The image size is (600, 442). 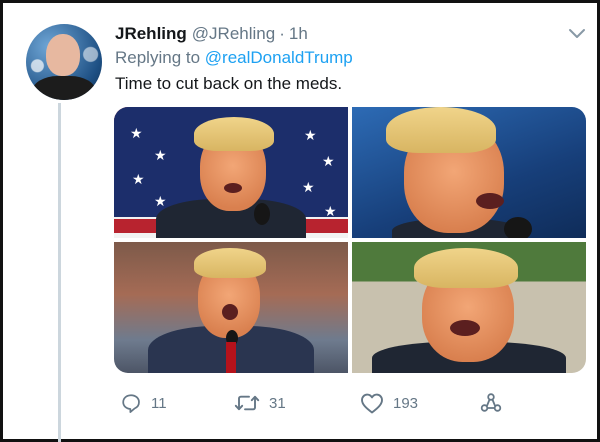 What do you see at coordinates (231, 172) in the screenshot?
I see `media-photo-1: ★ ★ ★ ★ ★ ★ ★ ★` at bounding box center [231, 172].